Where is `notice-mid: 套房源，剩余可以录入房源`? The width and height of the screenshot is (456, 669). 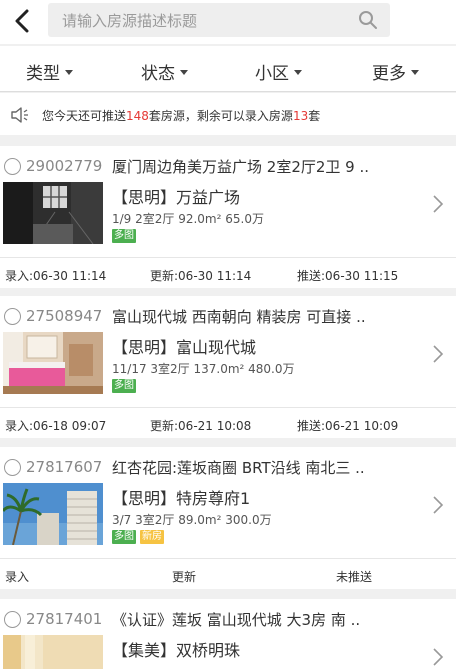
notice-mid: 套房源，剩余可以录入房源 is located at coordinates (220, 116).